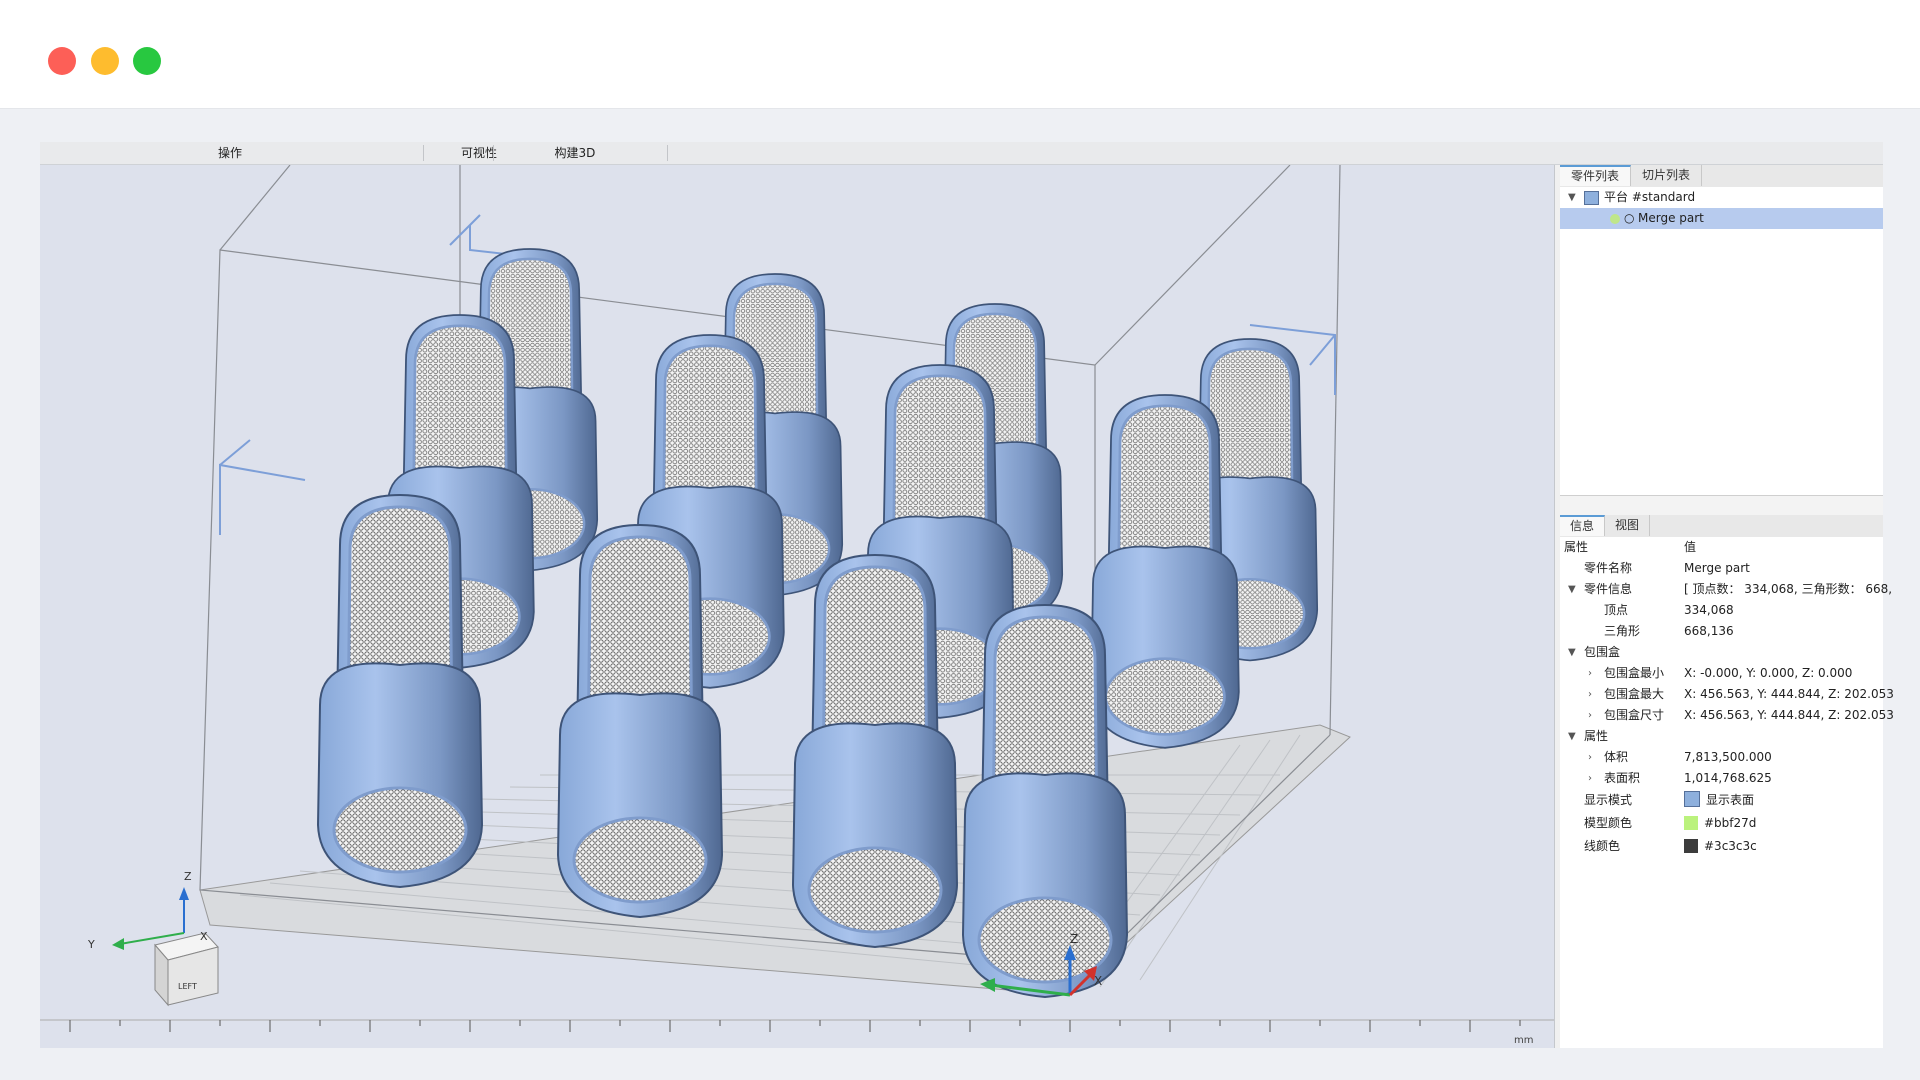 The height and width of the screenshot is (1080, 1920). Describe the element at coordinates (1717, 568) in the screenshot. I see `prop-value: Merge part` at that location.